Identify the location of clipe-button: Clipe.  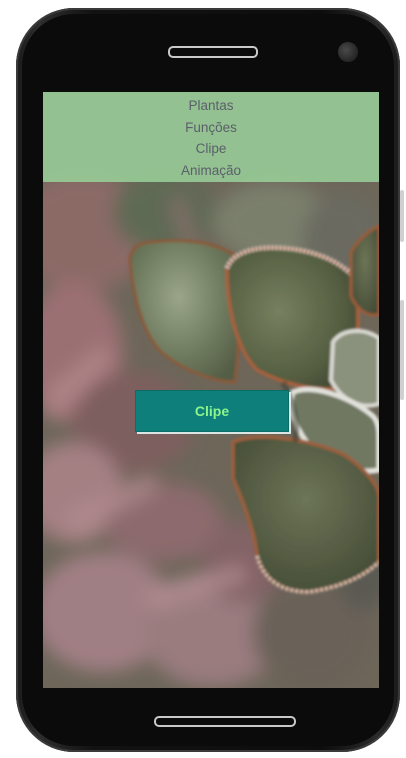
(212, 411).